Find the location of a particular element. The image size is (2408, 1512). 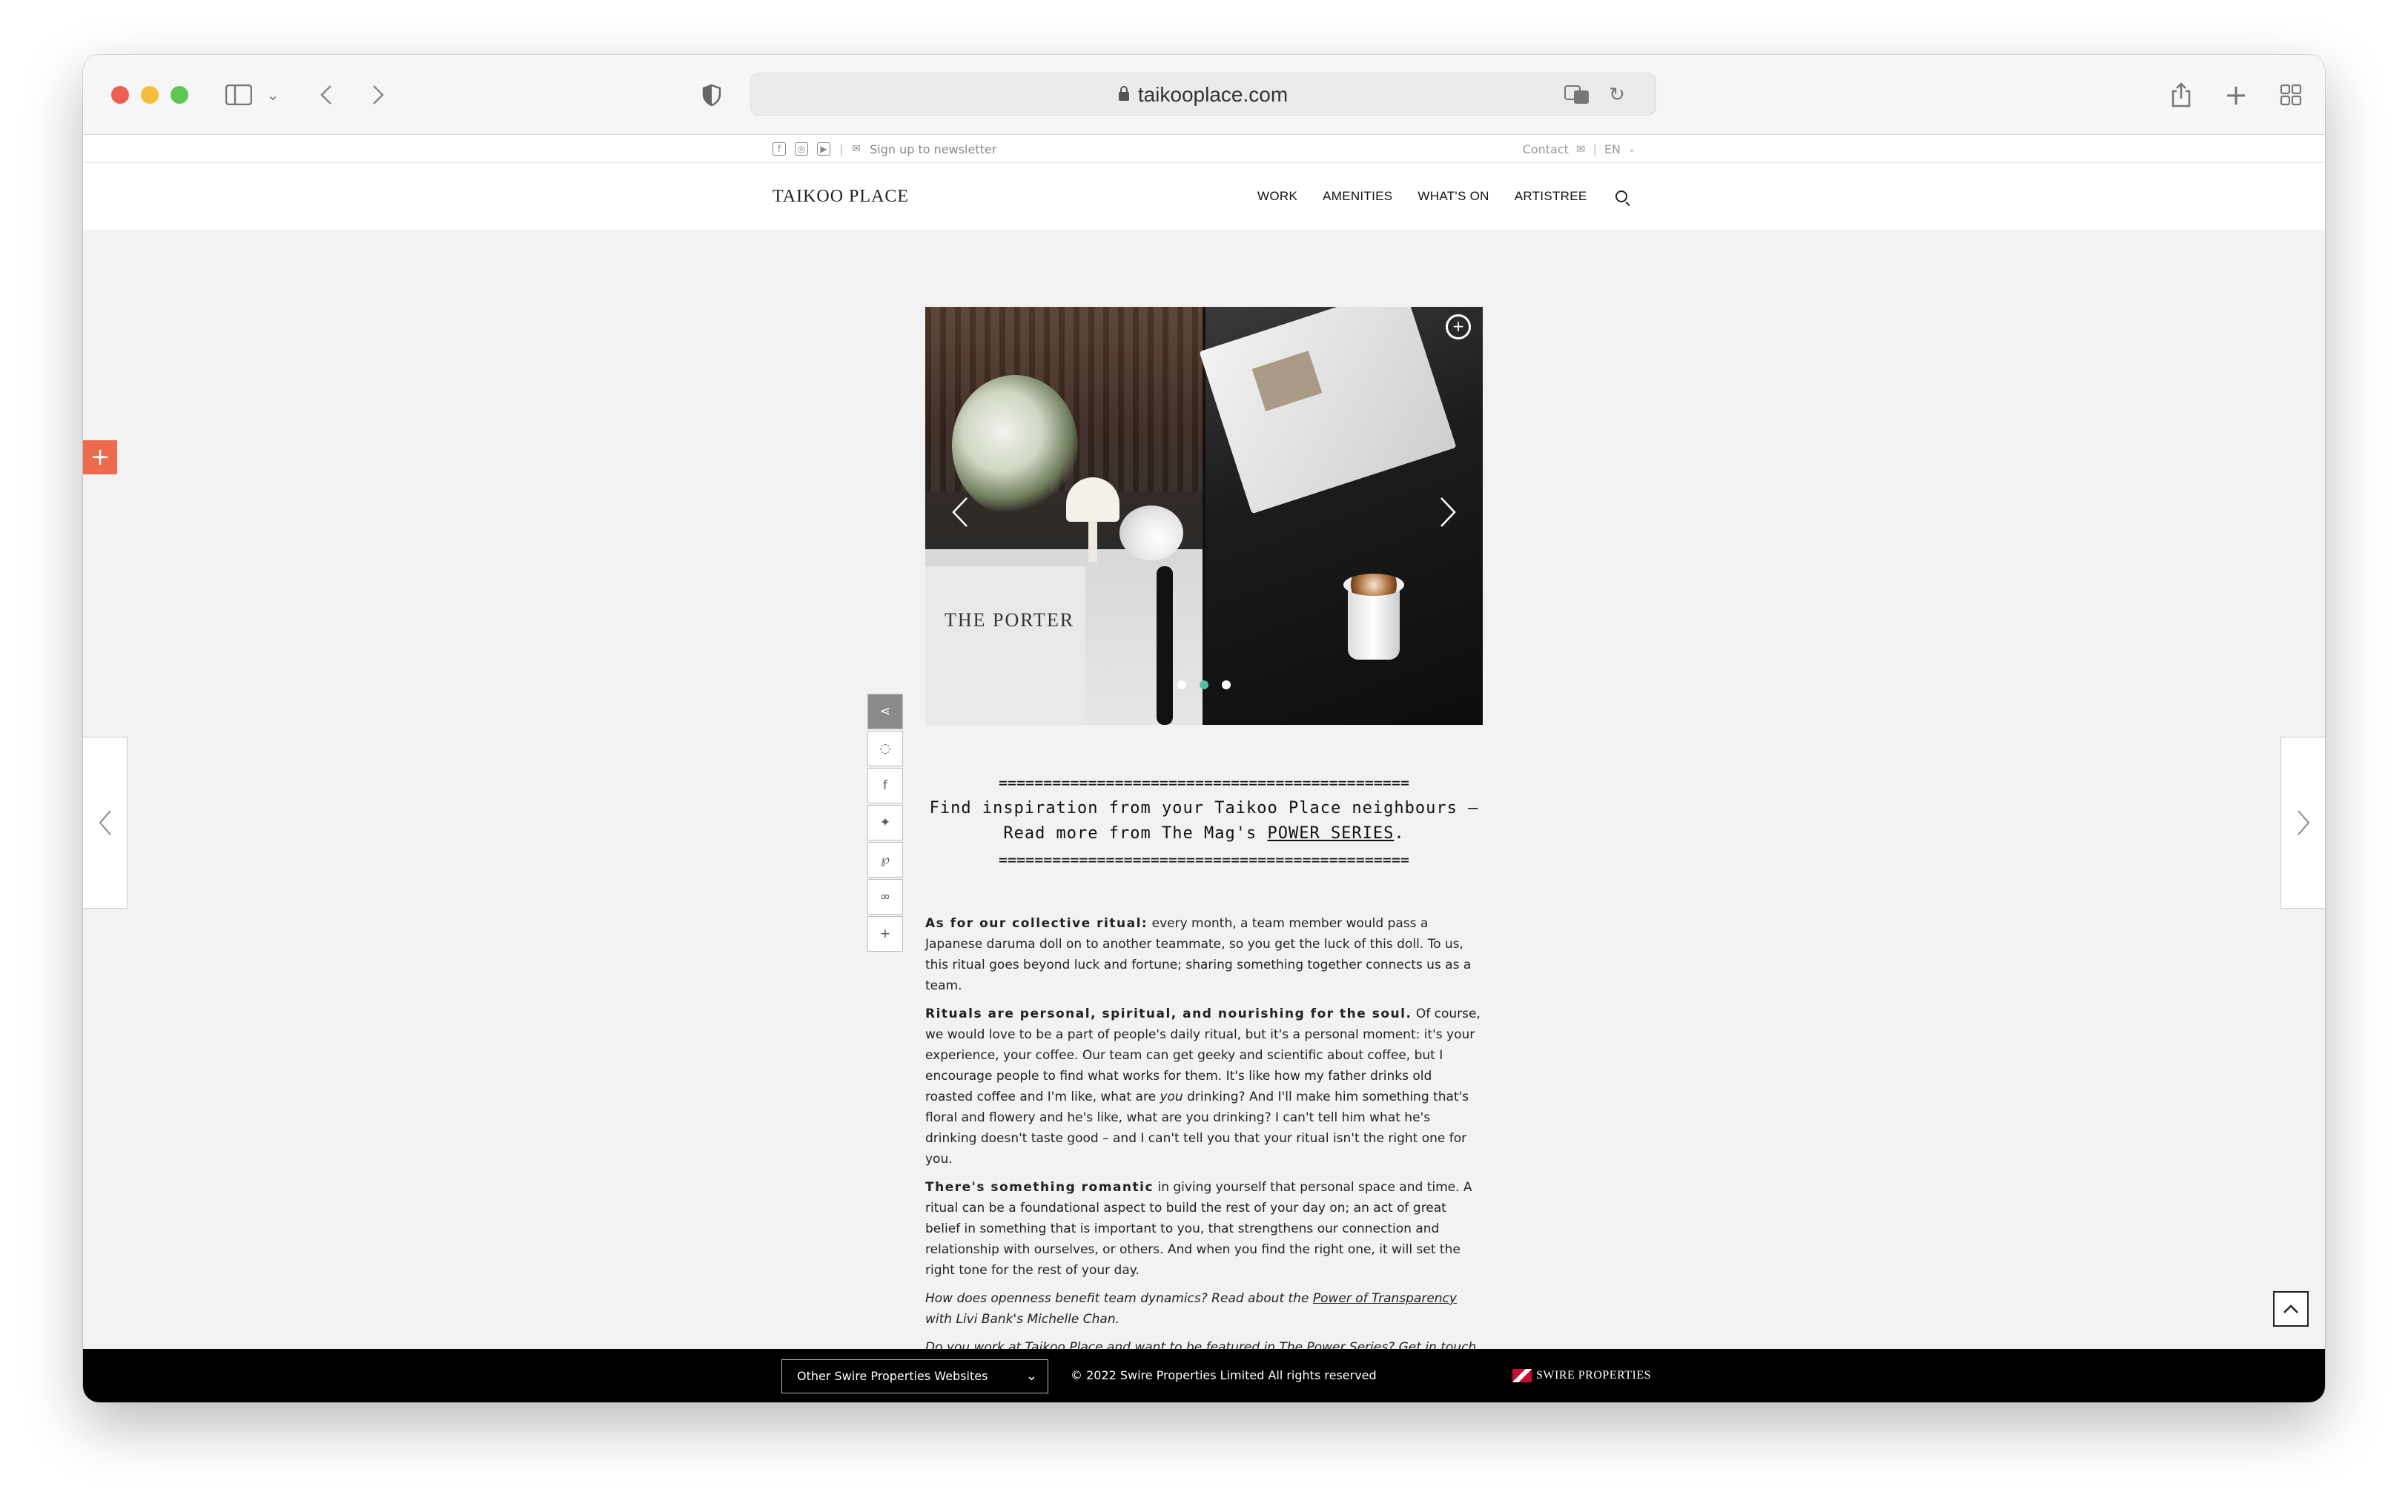

reload-icon: ↻ is located at coordinates (1617, 95).